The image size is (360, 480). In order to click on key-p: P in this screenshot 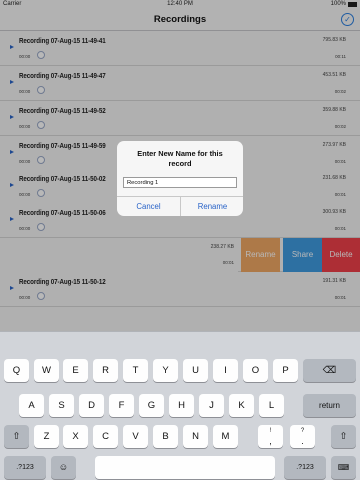, I will do `click(285, 370)`.